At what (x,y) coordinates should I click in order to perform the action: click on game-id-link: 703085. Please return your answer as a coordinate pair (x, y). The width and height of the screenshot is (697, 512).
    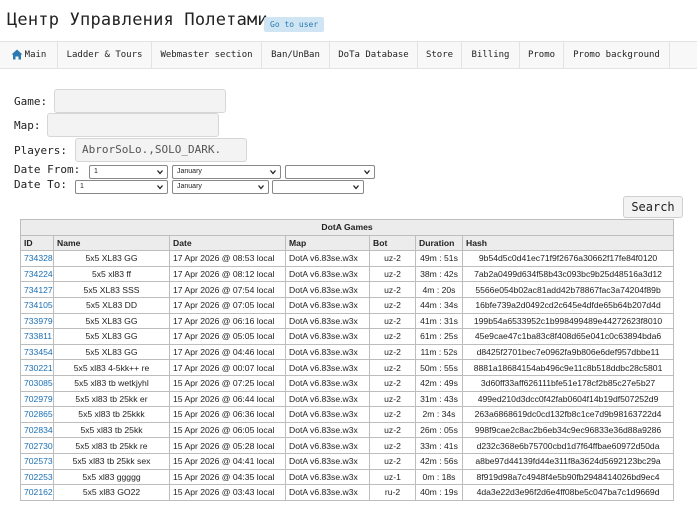
    Looking at the image, I should click on (38, 383).